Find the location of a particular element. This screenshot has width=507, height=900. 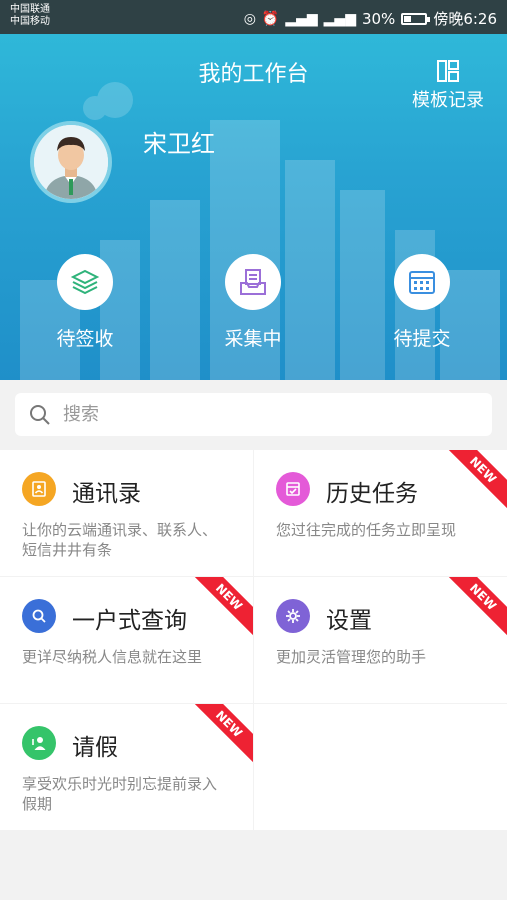

status-bar: 中国联通 中国移动 ◎ ⏰ ▂▄▆ ▂▄▆ 30% 傍晚6:26 is located at coordinates (253, 17).